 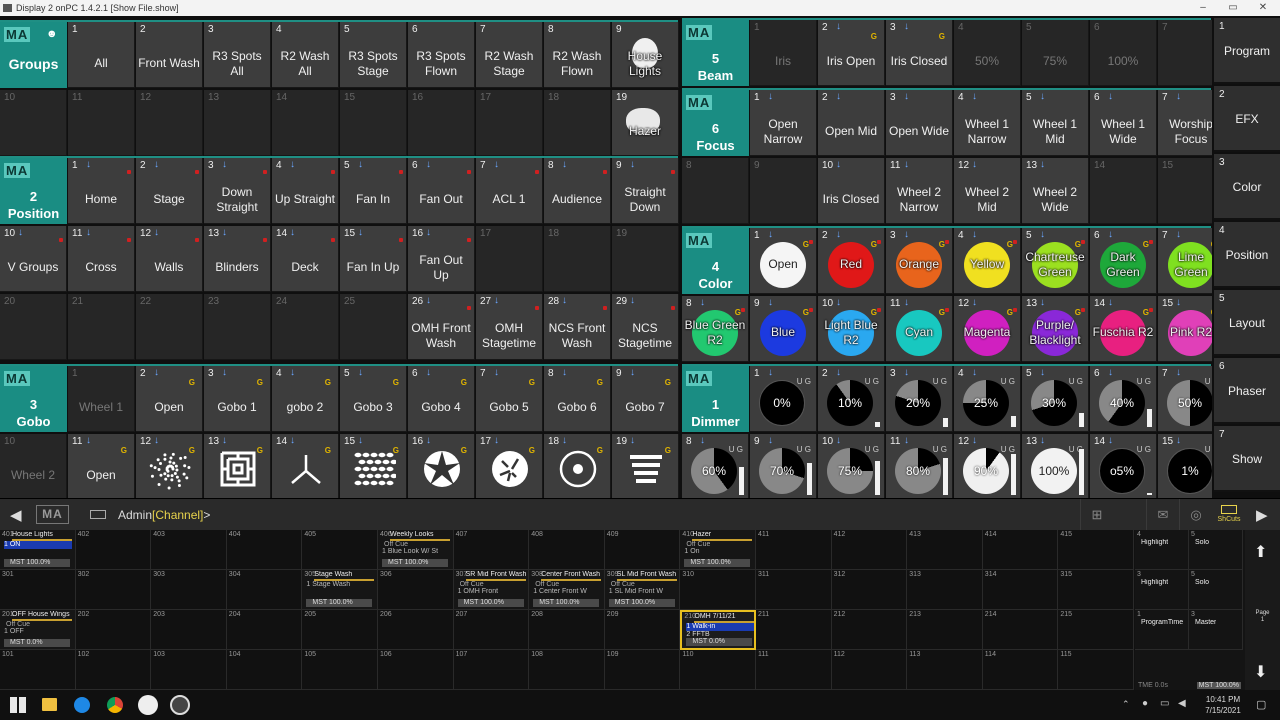 I want to click on pool-button: 6 ↓ G Dark Green, so click(x=1123, y=261).